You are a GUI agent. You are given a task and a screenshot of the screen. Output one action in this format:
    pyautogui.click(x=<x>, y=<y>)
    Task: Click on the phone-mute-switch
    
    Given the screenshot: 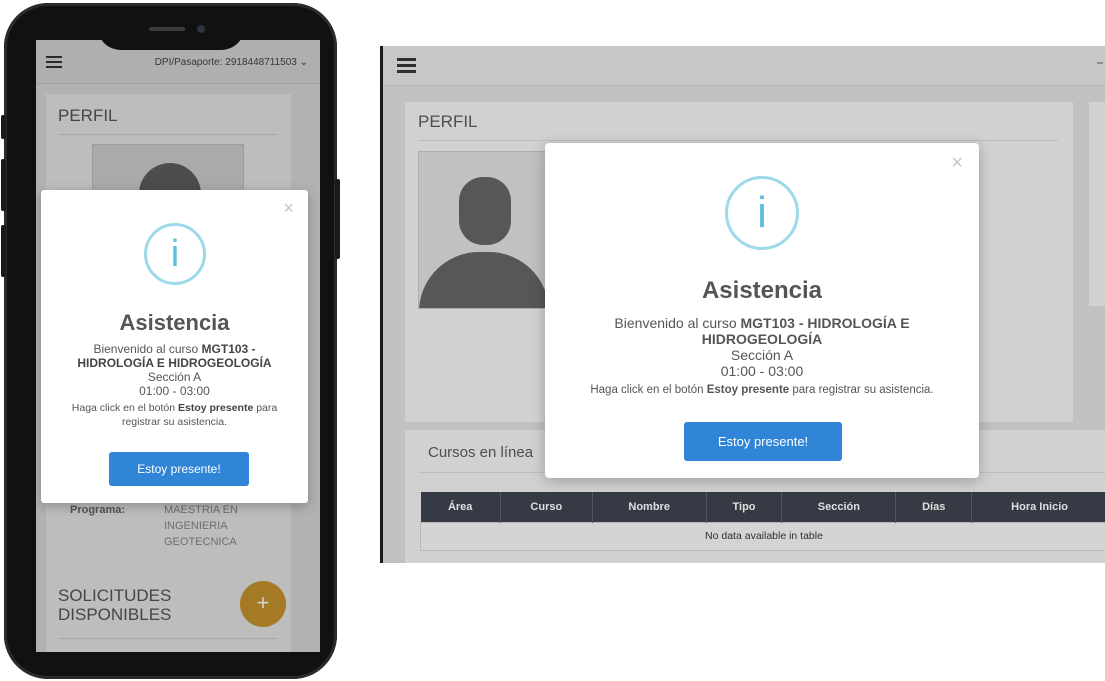 What is the action you would take?
    pyautogui.click(x=3, y=127)
    